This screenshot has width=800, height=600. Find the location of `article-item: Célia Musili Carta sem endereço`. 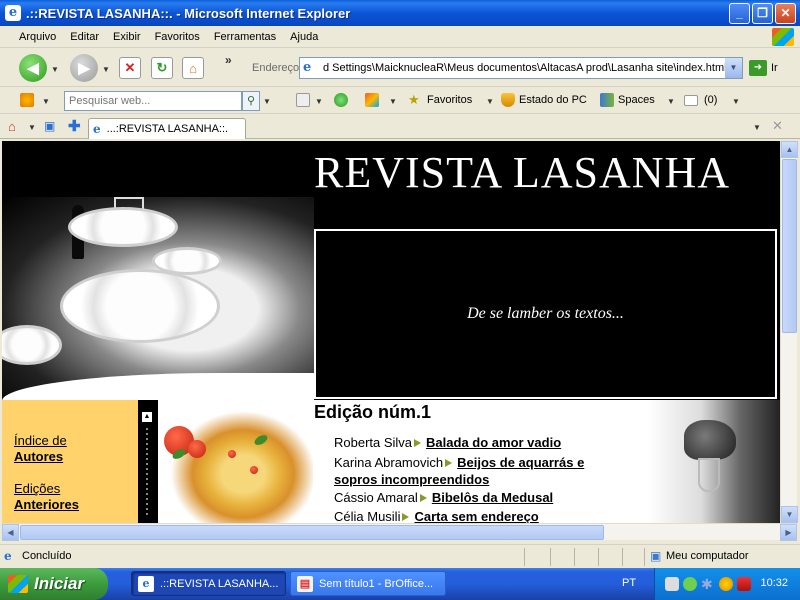

article-item: Célia Musili Carta sem endereço is located at coordinates (436, 515).